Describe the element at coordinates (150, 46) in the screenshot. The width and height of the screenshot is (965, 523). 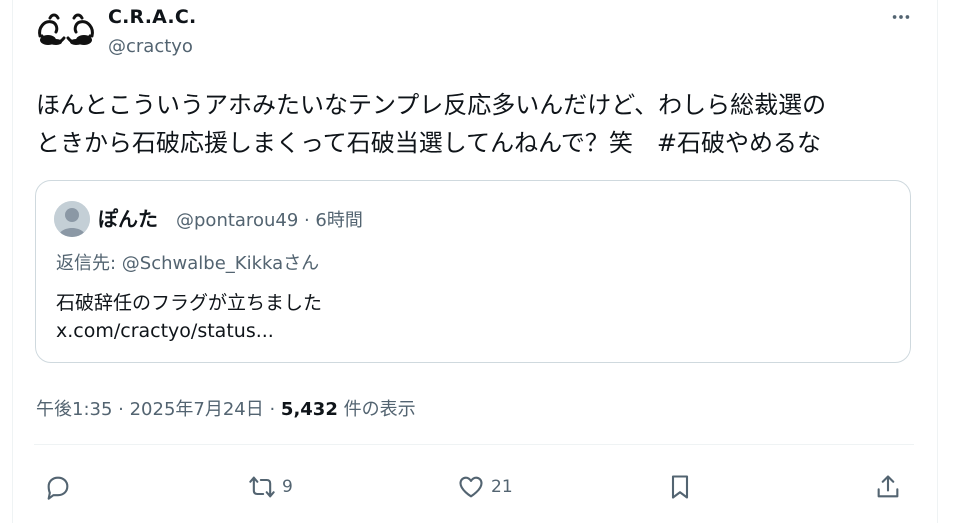
I see `author-handle: @cractyo` at that location.